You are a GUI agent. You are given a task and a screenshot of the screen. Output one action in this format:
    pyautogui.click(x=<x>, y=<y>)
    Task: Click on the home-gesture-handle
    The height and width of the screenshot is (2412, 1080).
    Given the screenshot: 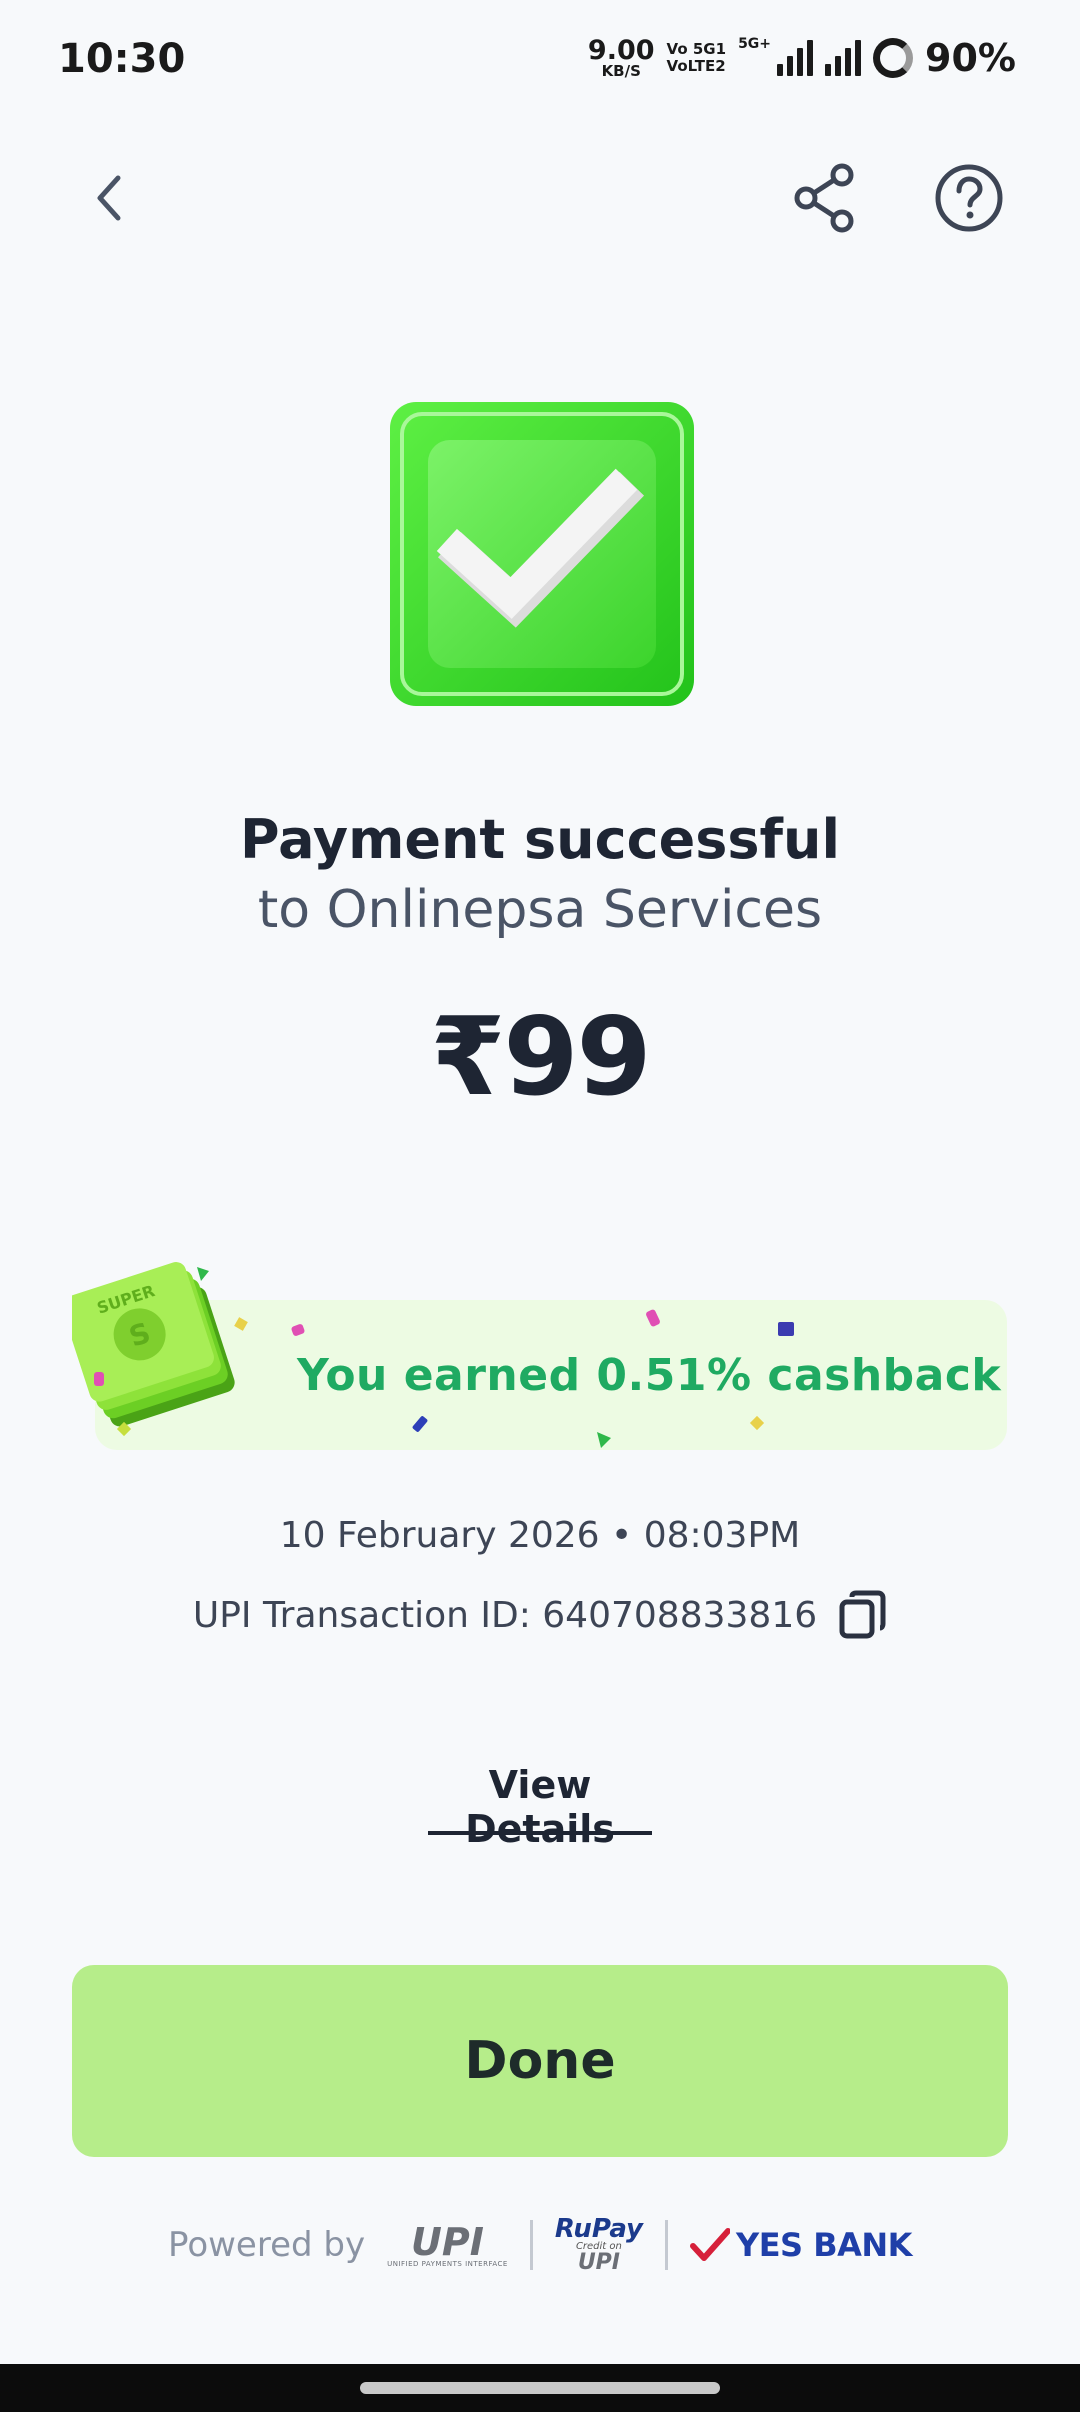 What is the action you would take?
    pyautogui.click(x=540, y=2388)
    